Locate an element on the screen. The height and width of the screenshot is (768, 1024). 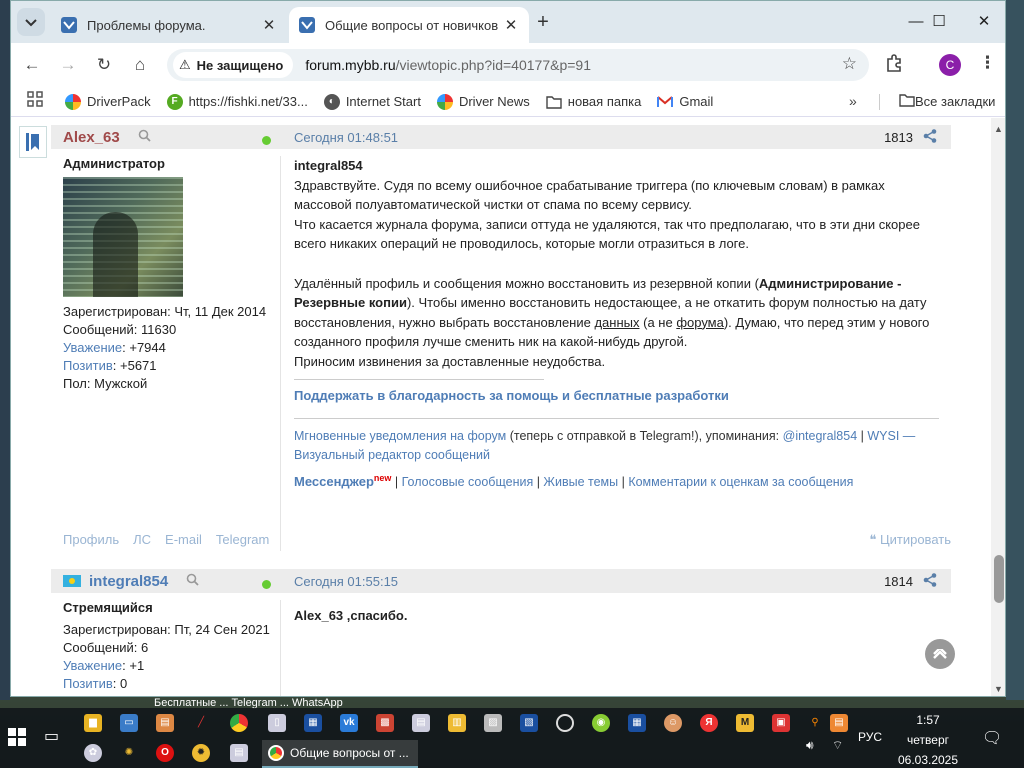
new-tab-button: + is located at coordinates (543, 23).